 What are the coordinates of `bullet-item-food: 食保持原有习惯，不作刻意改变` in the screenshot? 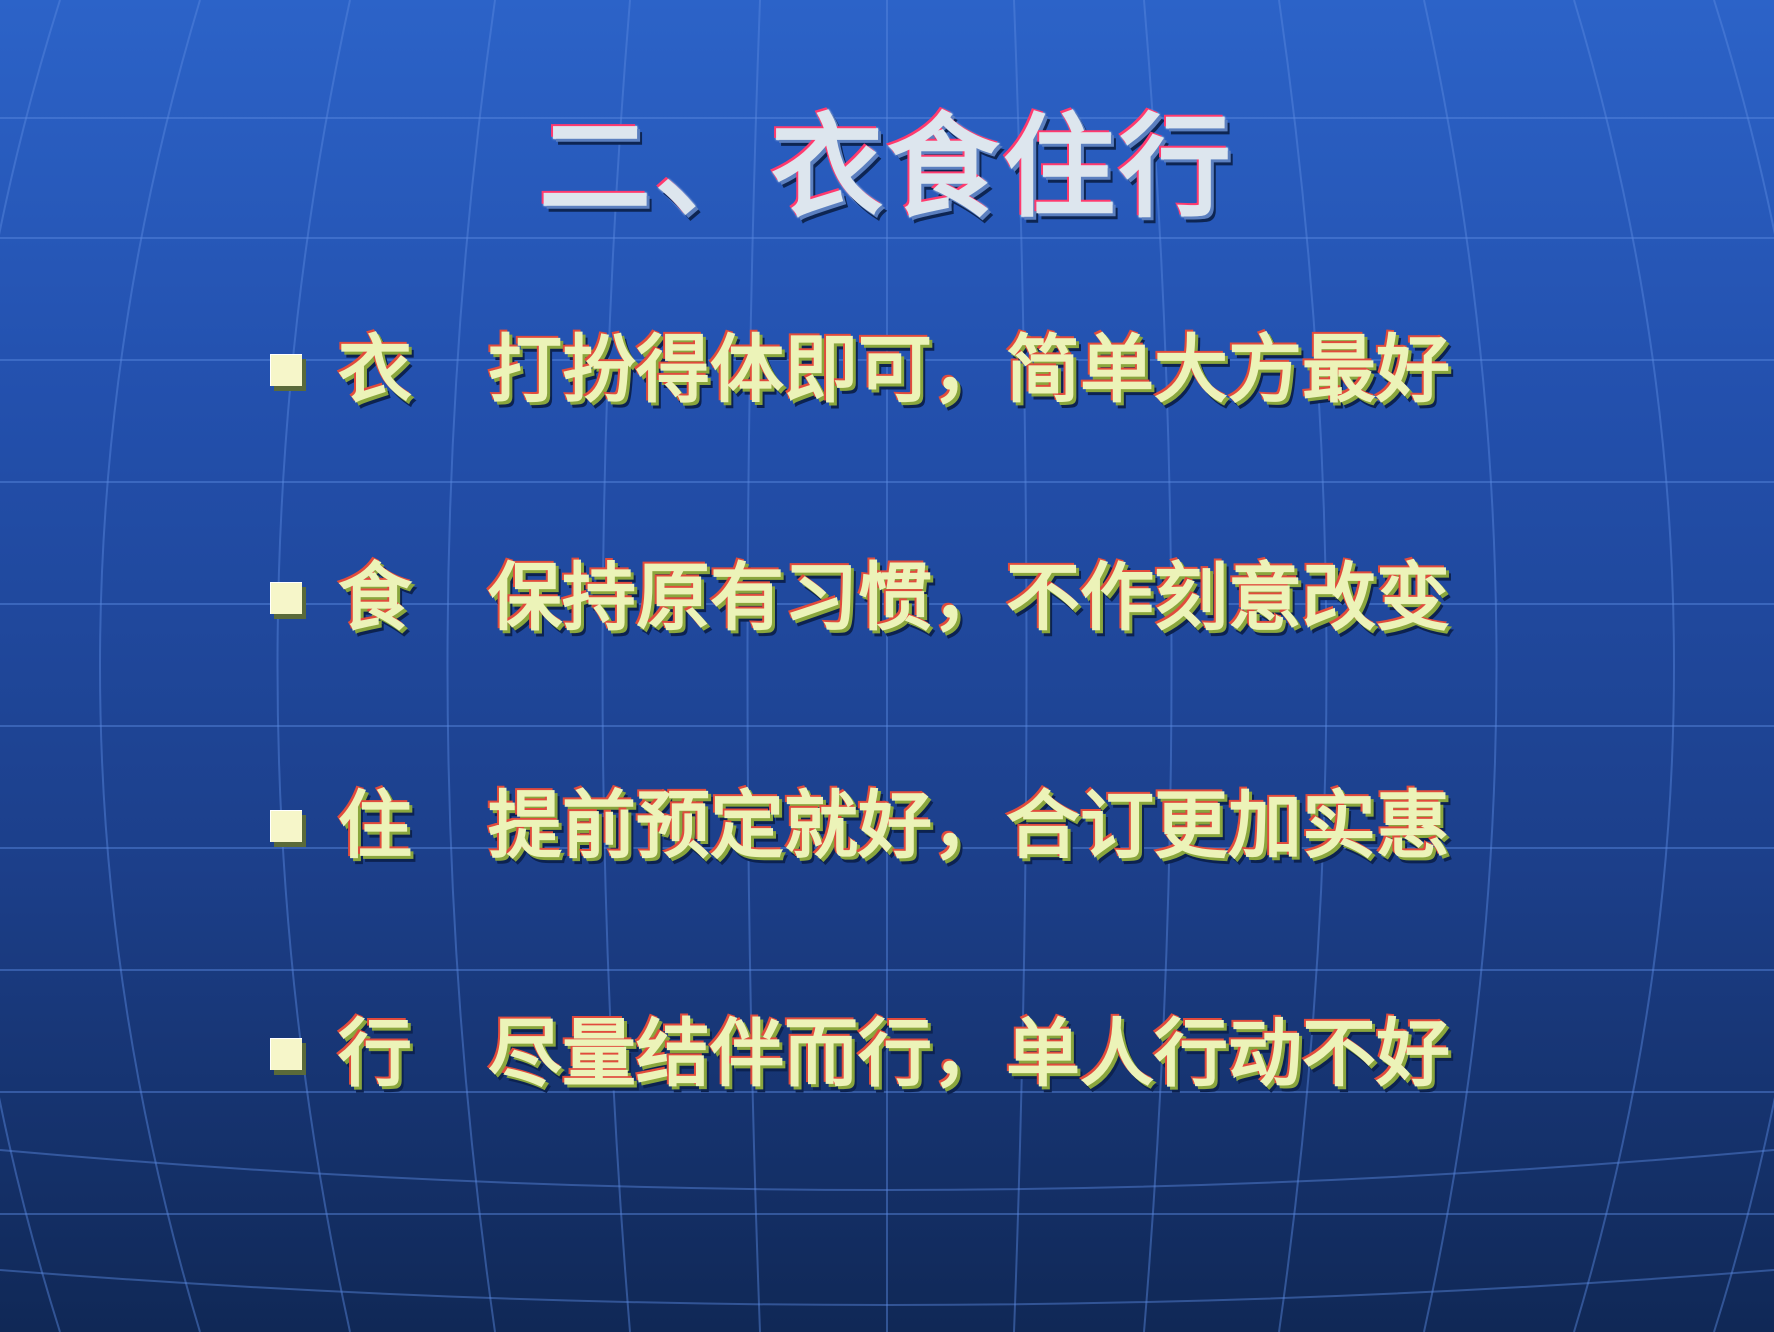 It's located at (860, 598).